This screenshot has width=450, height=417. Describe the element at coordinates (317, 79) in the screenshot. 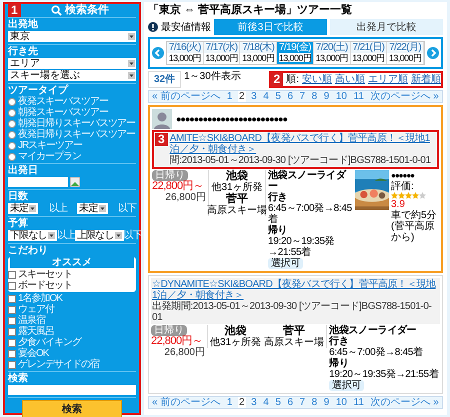

I see `sort-link: 安い順` at that location.